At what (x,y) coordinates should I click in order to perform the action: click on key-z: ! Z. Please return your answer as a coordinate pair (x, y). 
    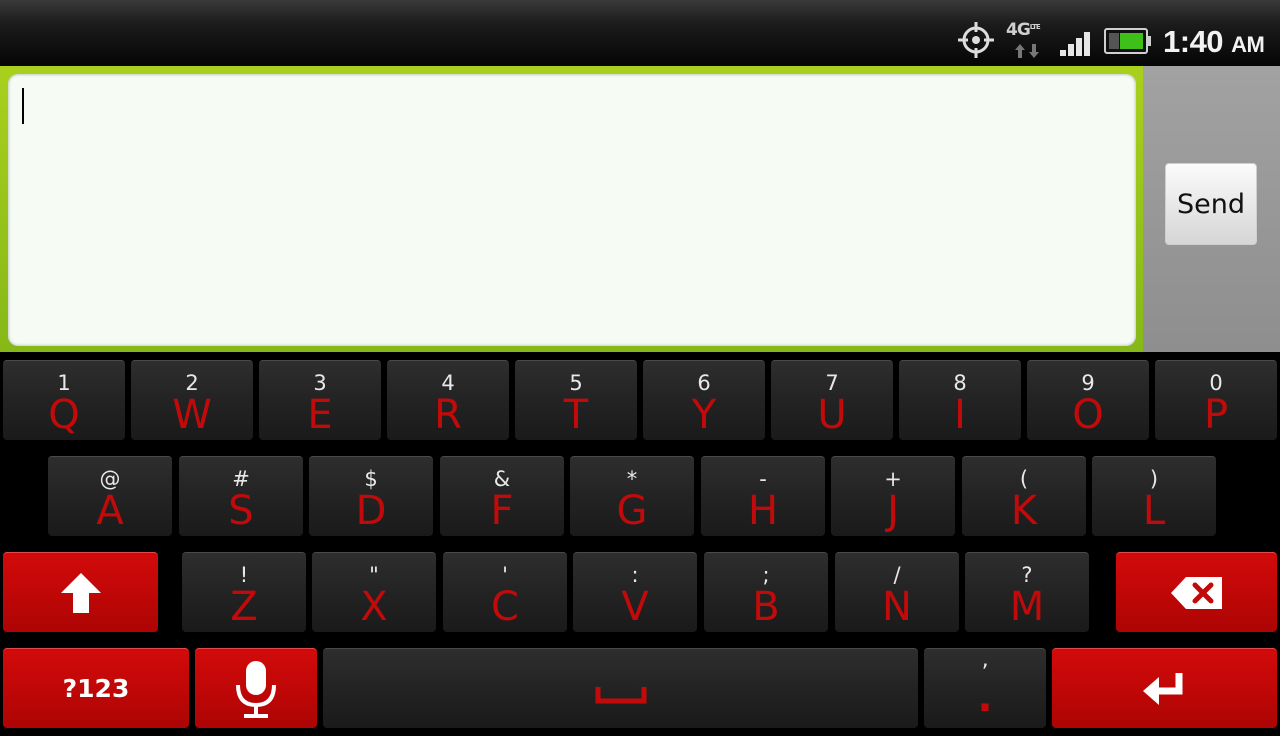
    Looking at the image, I should click on (244, 592).